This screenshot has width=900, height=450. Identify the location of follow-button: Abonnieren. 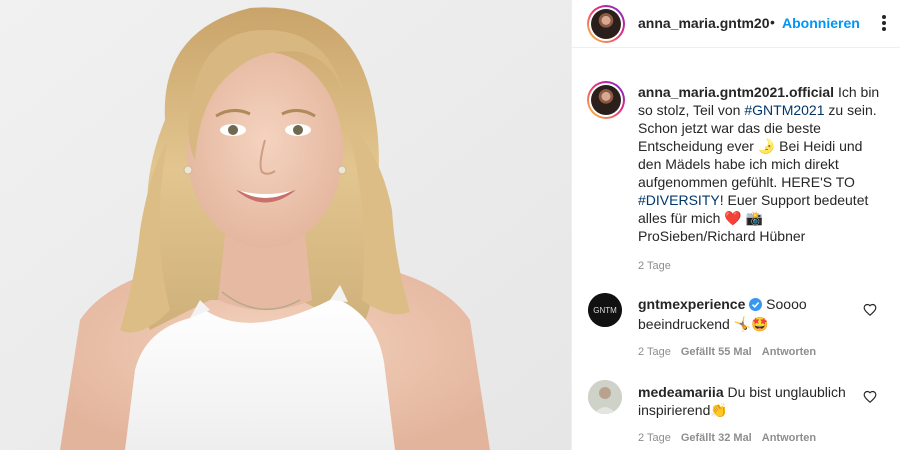
(821, 23).